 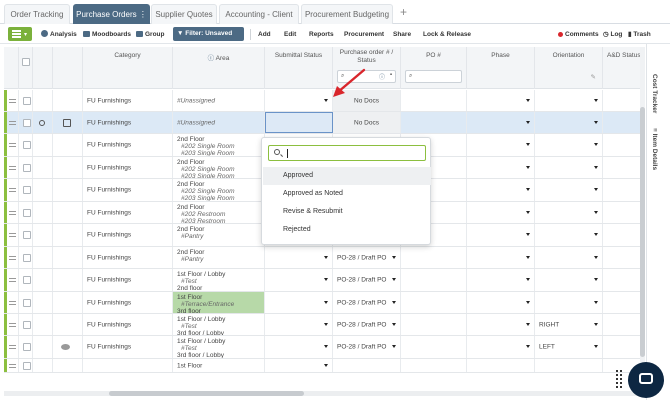 I want to click on expand-icon, so click(x=42, y=122).